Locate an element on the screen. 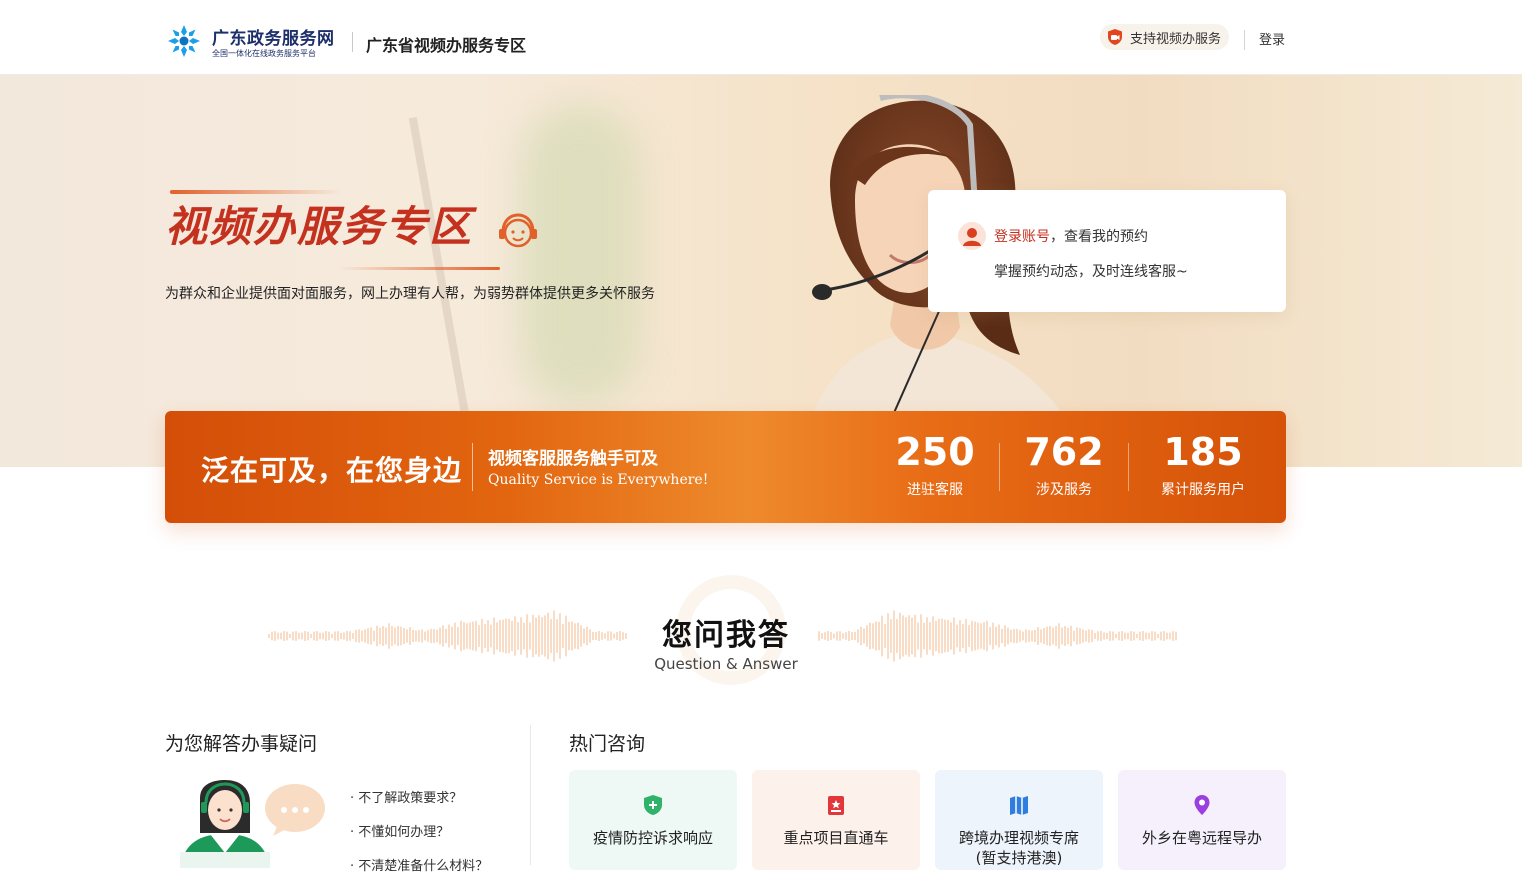  location-pin-icon is located at coordinates (1202, 805).